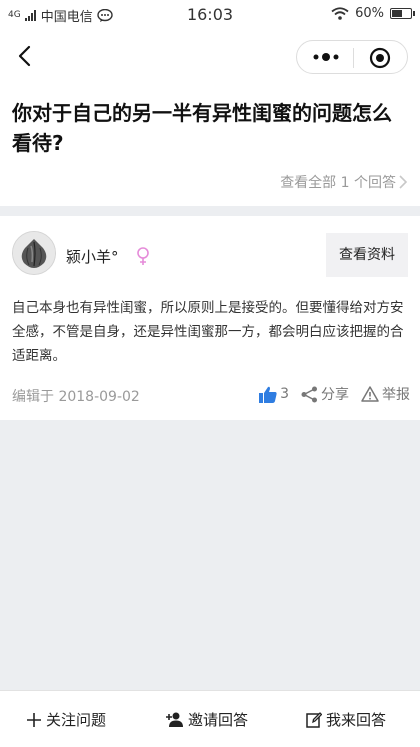 This screenshot has width=420, height=747. What do you see at coordinates (76, 720) in the screenshot?
I see `follow-question-label: 关注问题` at bounding box center [76, 720].